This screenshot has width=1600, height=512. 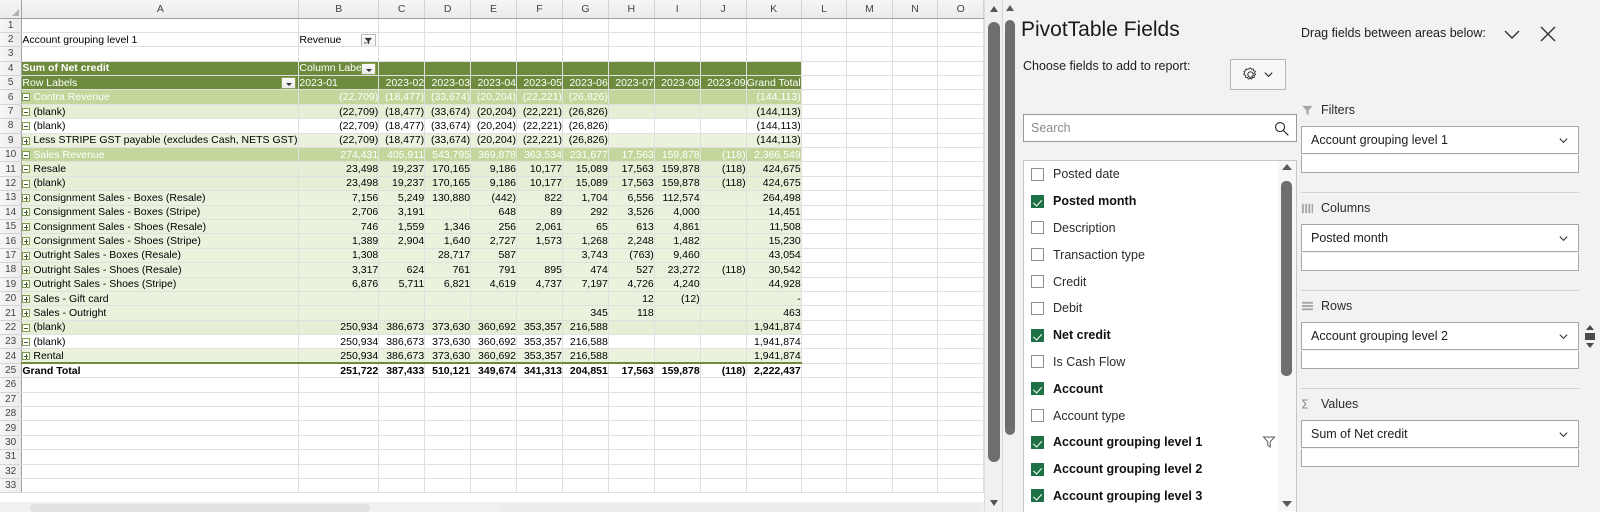 What do you see at coordinates (585, 270) in the screenshot?
I see `pivot-value-cell: 474` at bounding box center [585, 270].